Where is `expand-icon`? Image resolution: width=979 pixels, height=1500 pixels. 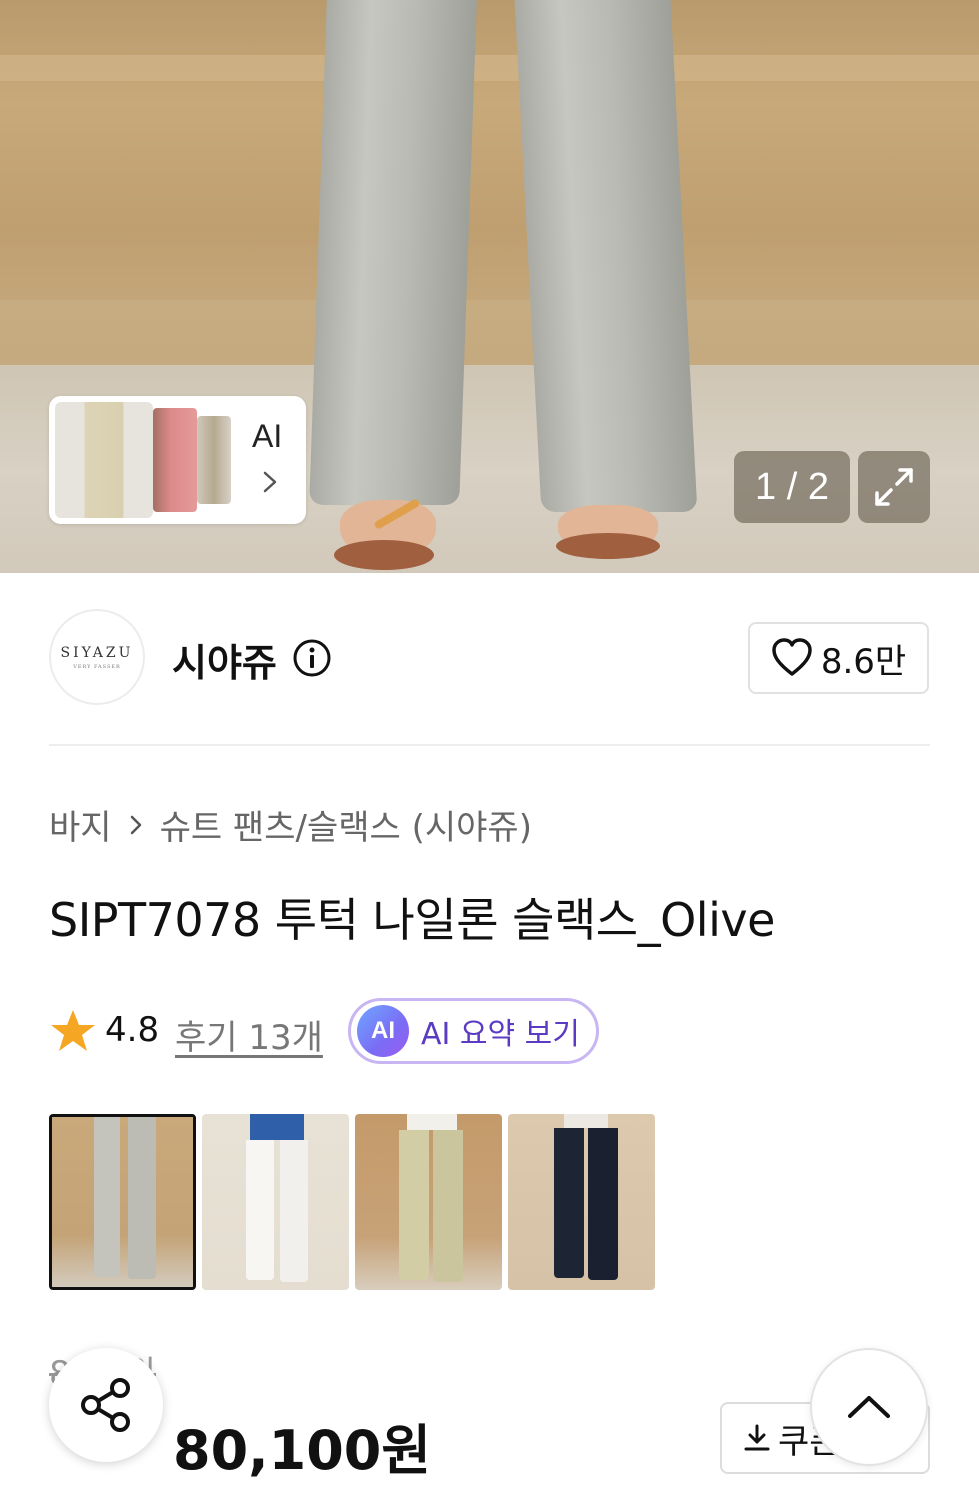 expand-icon is located at coordinates (894, 487).